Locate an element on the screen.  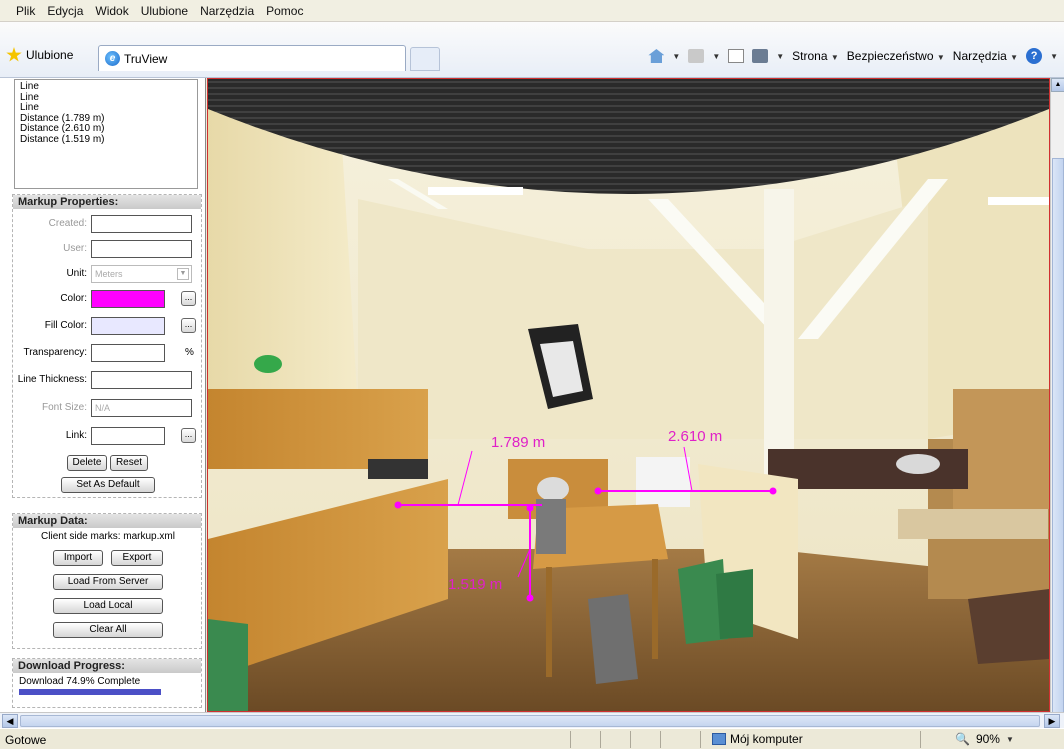
favorites-button: Ulubione is located at coordinates (39, 55).